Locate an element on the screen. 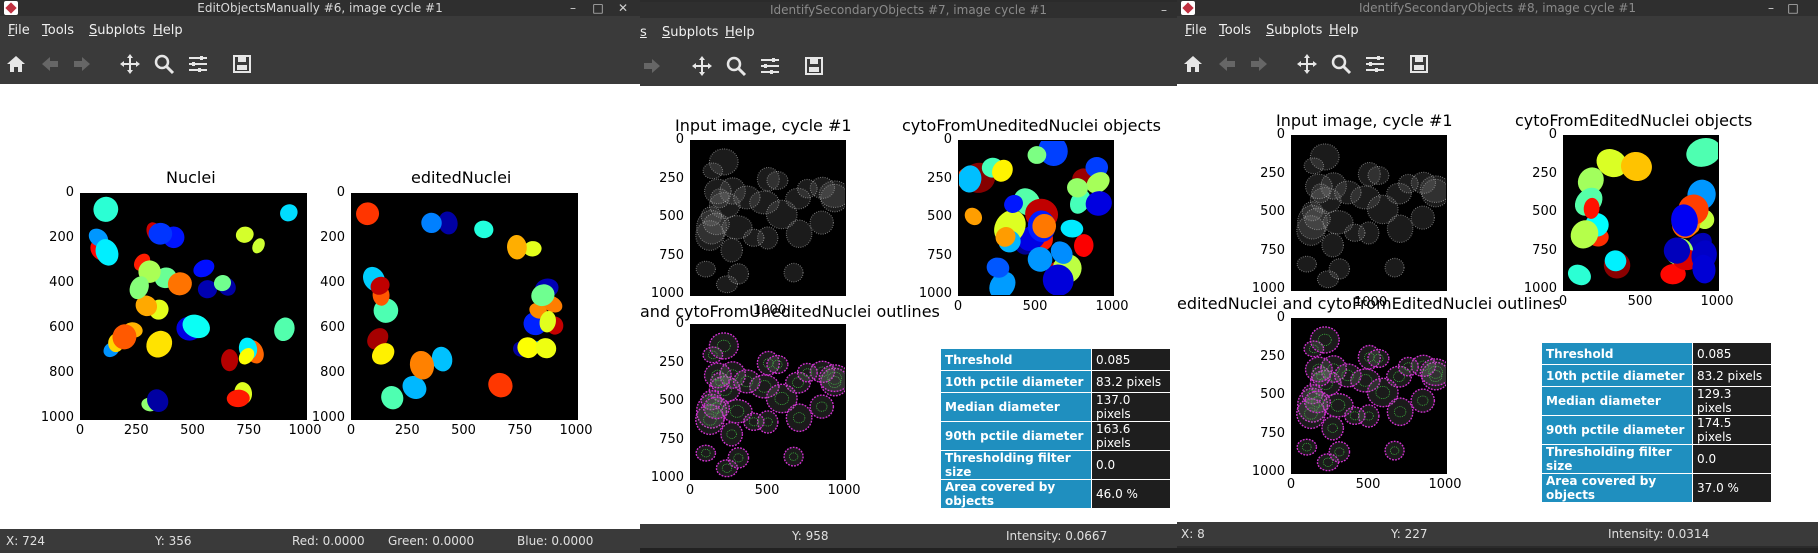 Image resolution: width=1818 pixels, height=553 pixels. measurement-value: 163.6 pixels is located at coordinates (1131, 436).